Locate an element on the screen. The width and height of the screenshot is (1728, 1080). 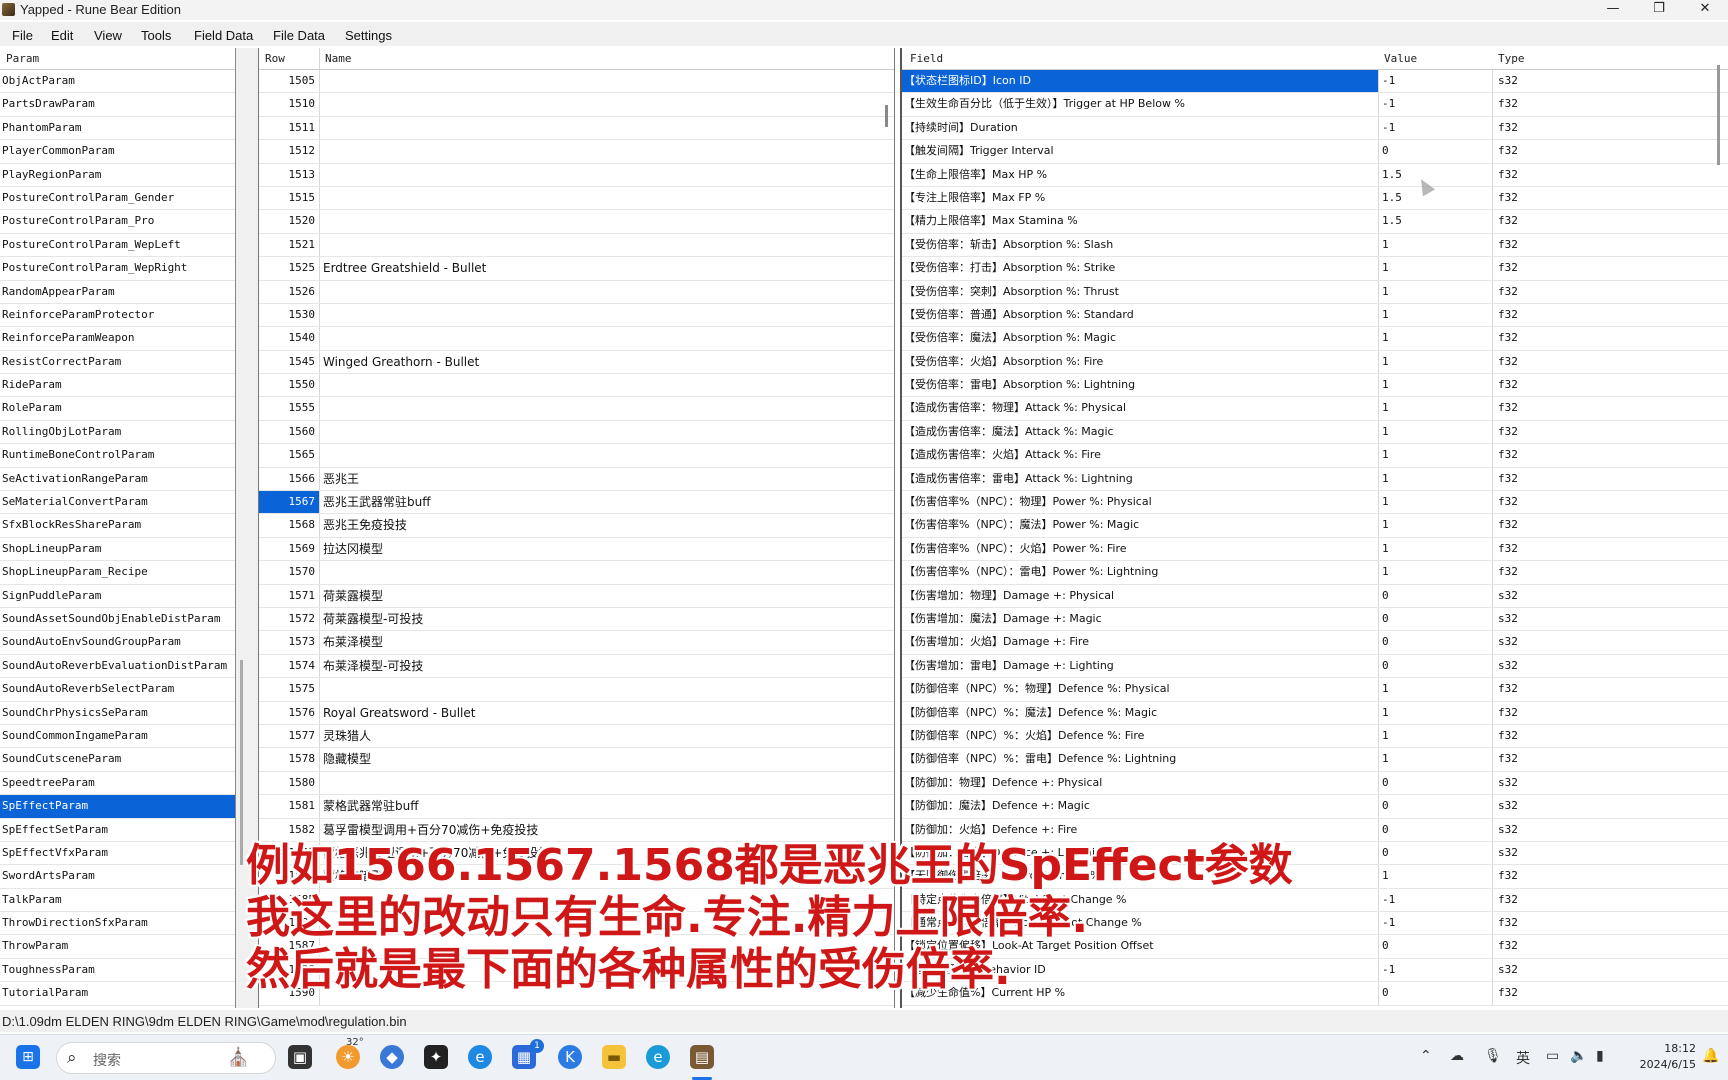
row-list-item: 1512 is located at coordinates (576, 152).